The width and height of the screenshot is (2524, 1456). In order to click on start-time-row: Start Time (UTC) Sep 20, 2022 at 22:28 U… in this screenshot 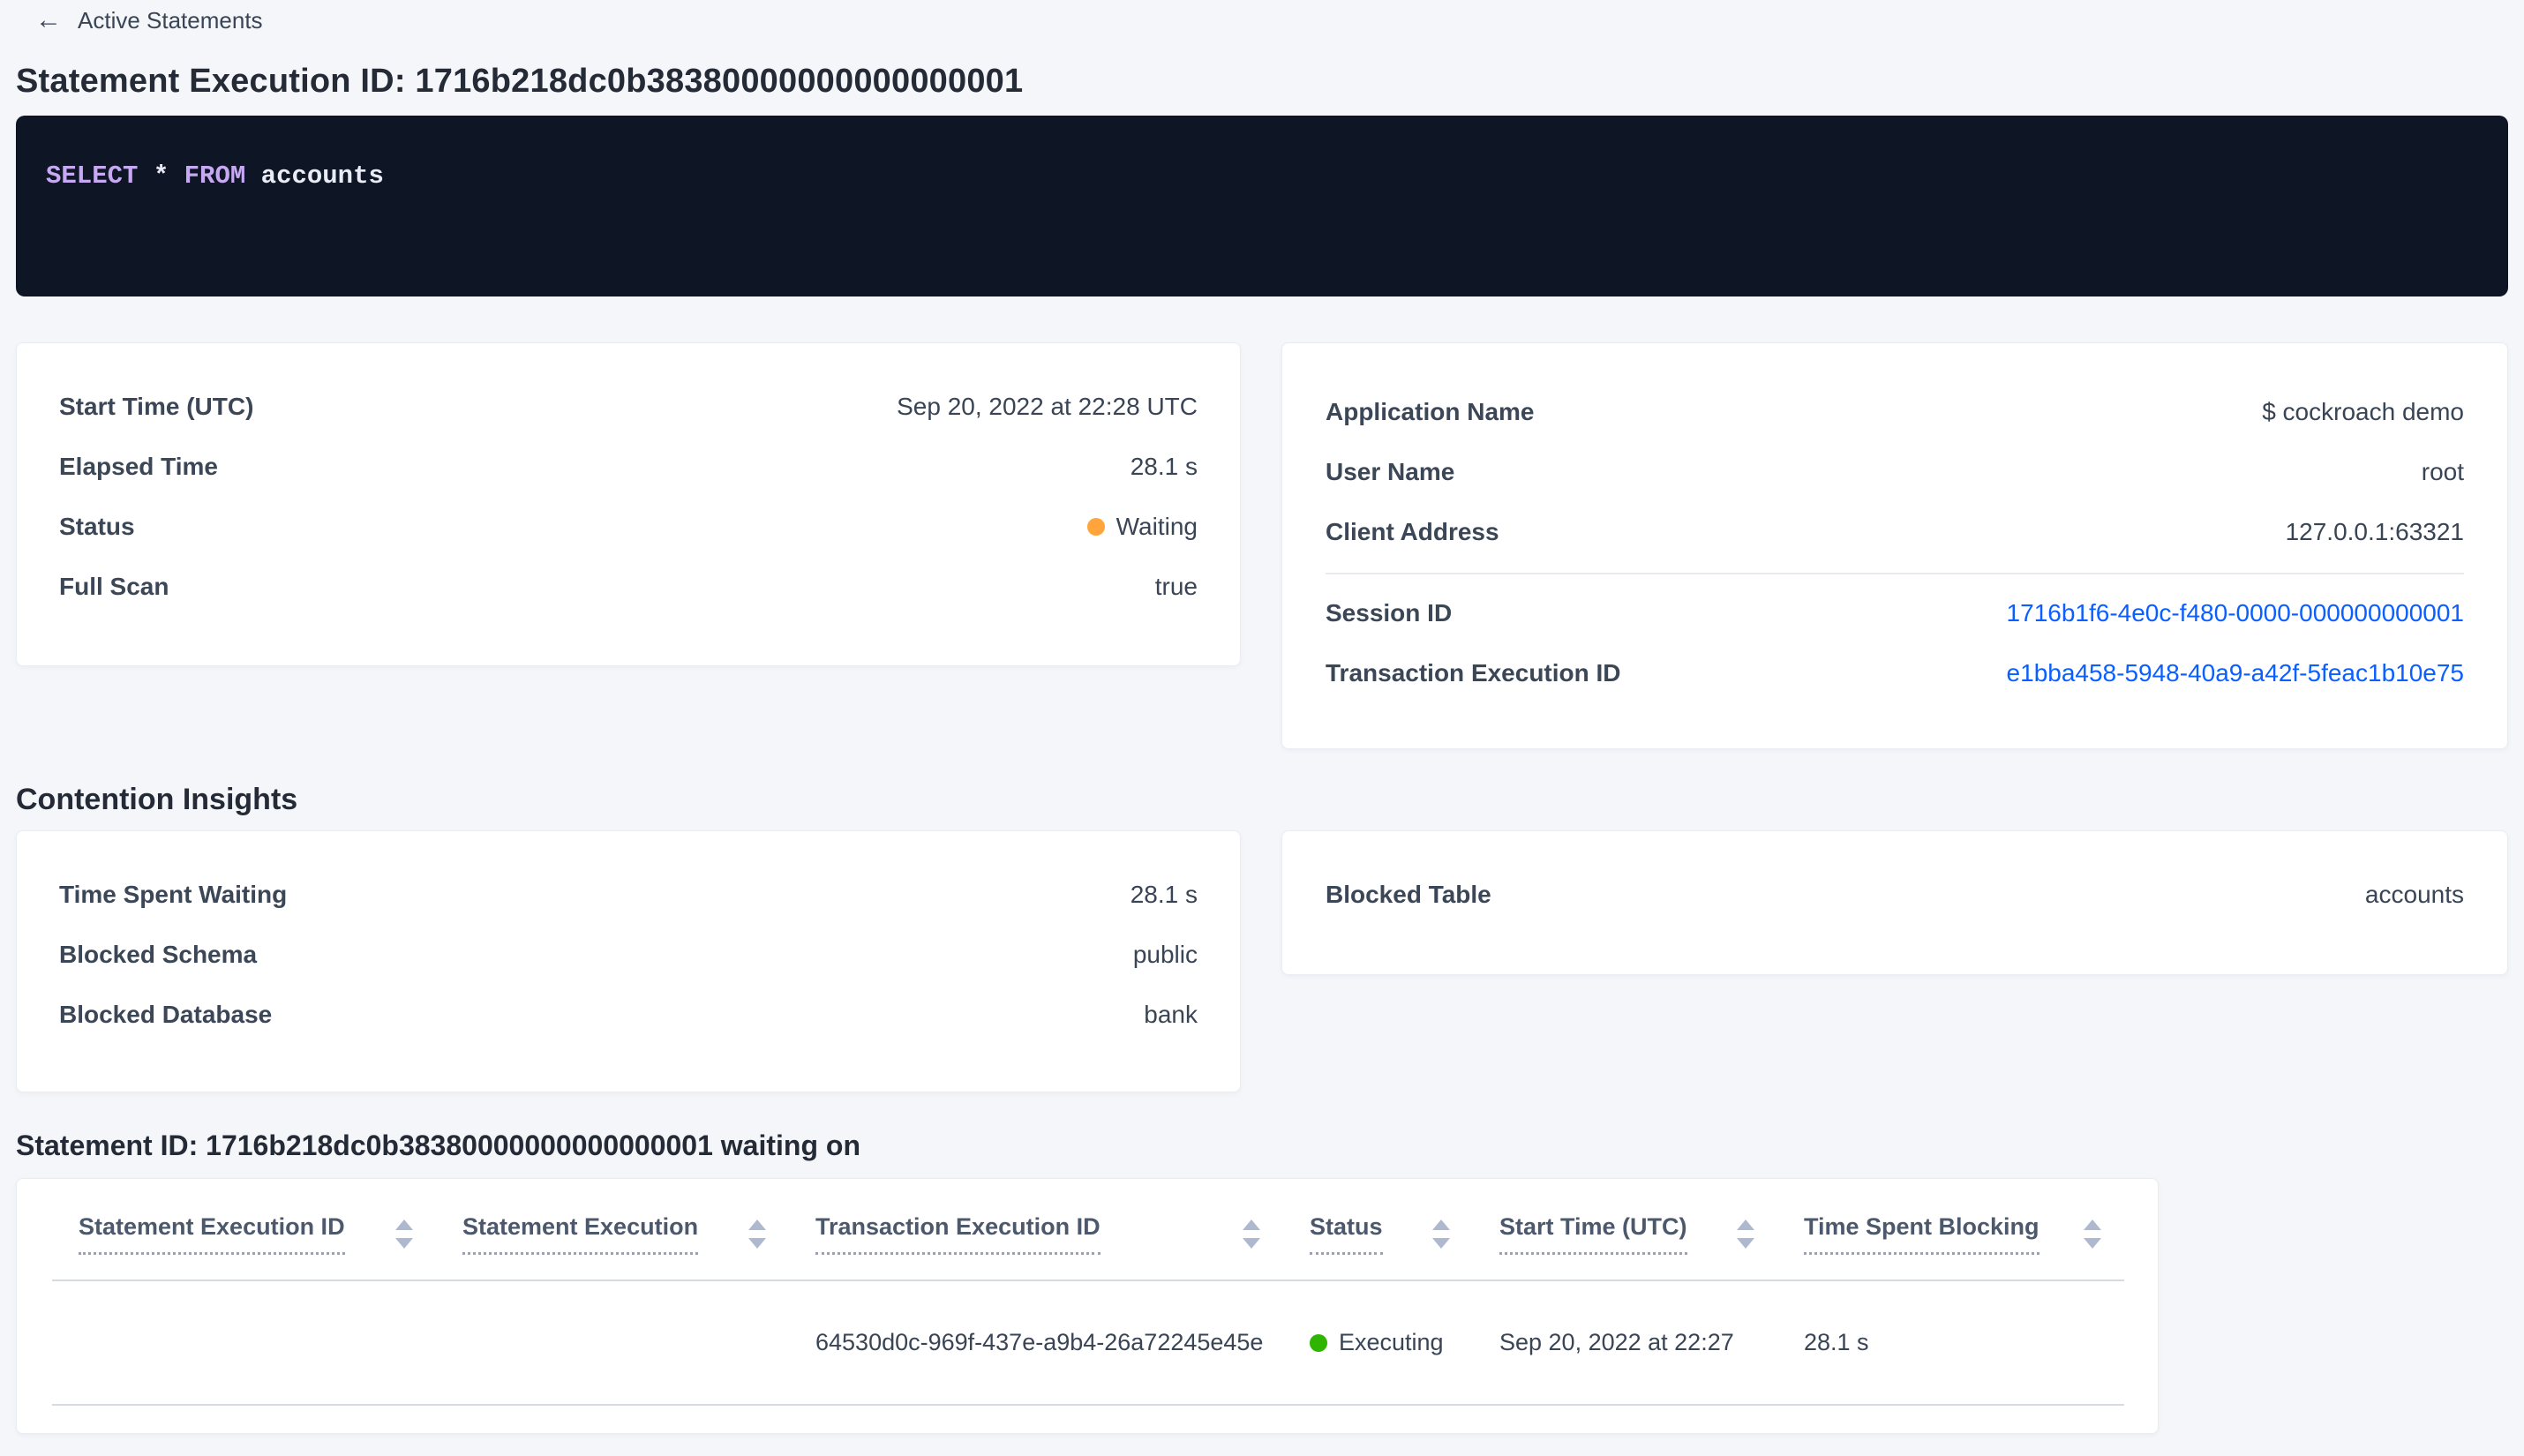, I will do `click(628, 407)`.